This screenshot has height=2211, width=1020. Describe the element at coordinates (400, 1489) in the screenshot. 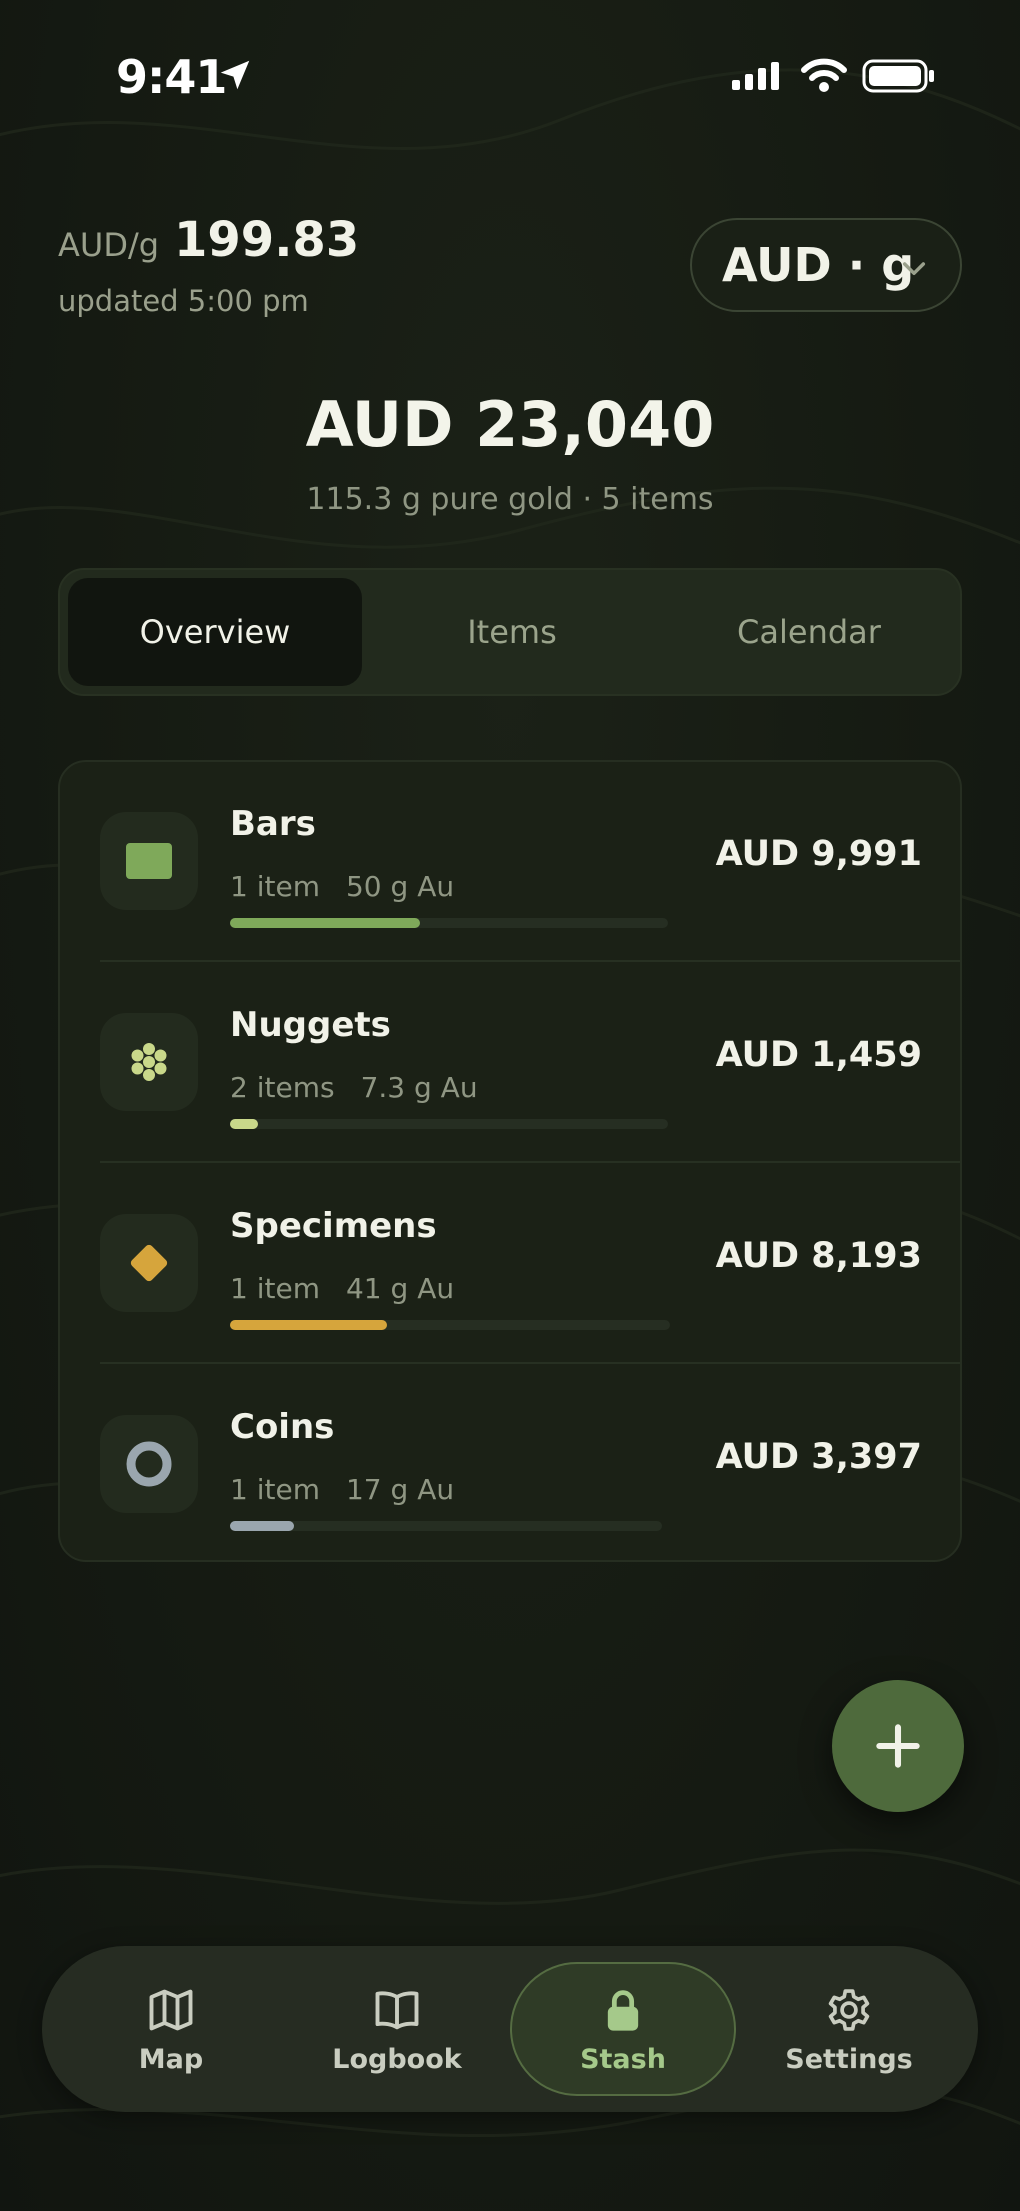

I see `category-weight: 17 g Au` at that location.